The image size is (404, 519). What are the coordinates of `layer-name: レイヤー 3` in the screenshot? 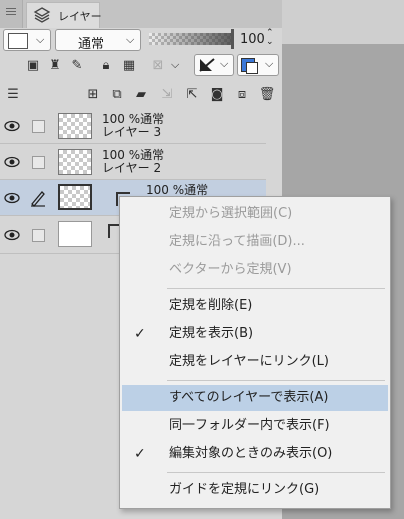 It's located at (132, 132).